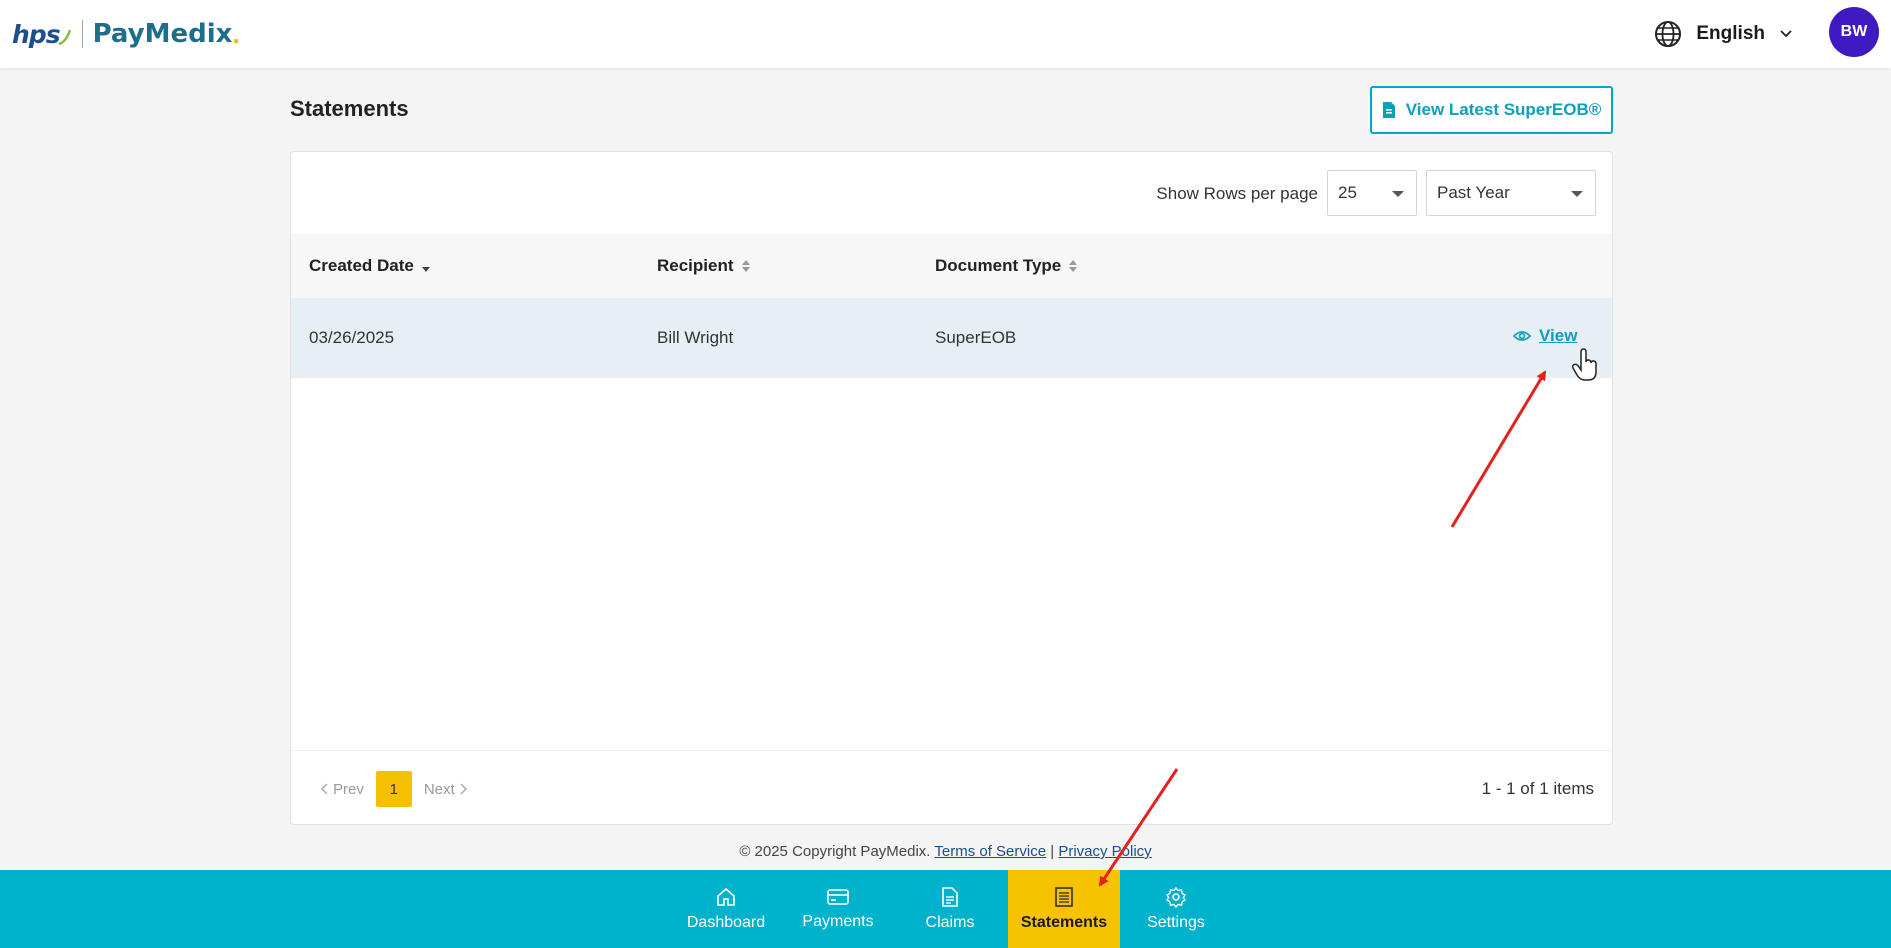  What do you see at coordinates (1473, 192) in the screenshot?
I see `date-range-value: Past Year` at bounding box center [1473, 192].